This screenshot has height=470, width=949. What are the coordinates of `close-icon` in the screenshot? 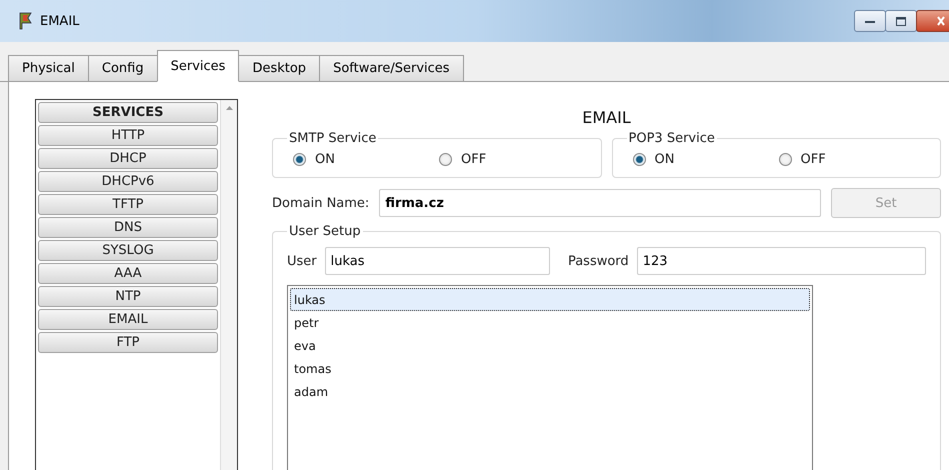 It's located at (941, 21).